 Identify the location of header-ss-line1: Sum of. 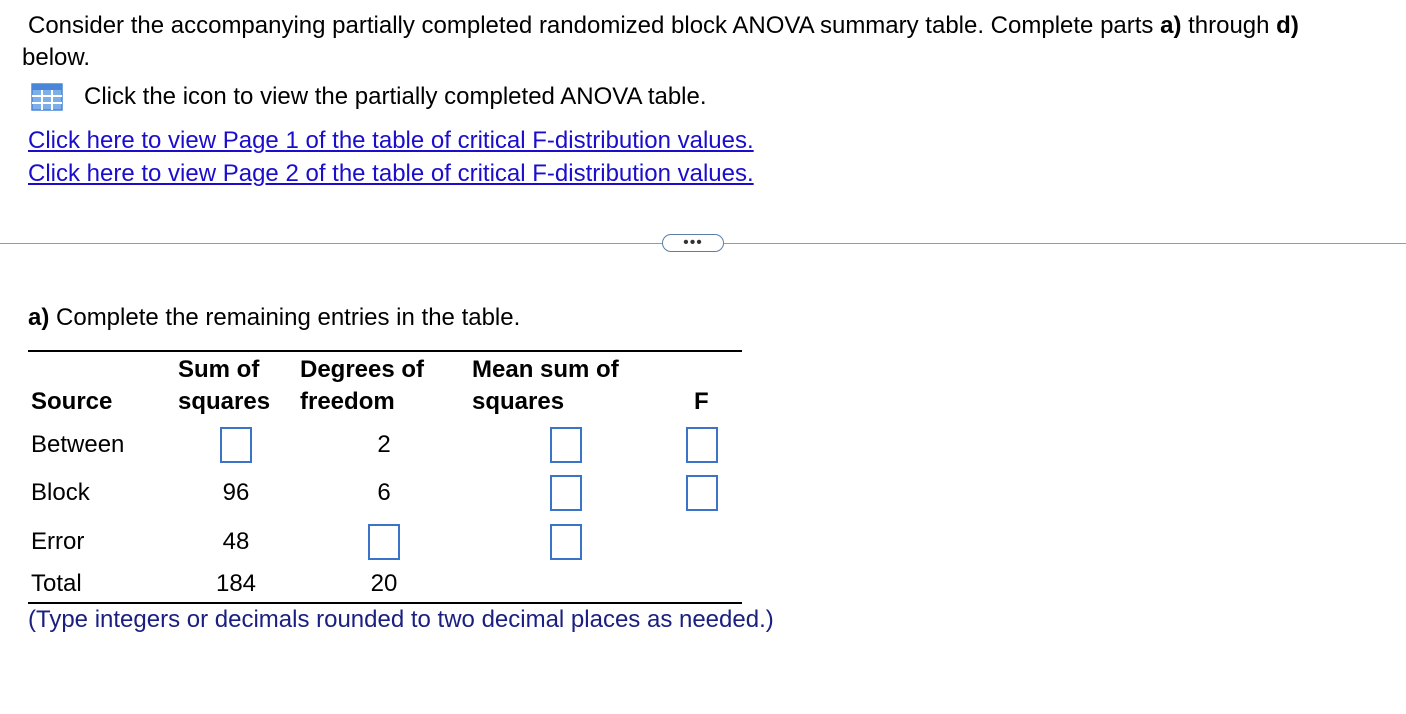
(219, 369).